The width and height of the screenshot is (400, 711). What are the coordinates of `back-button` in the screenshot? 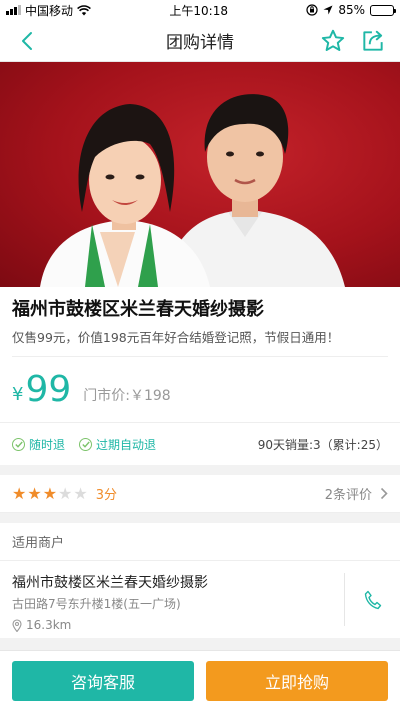 It's located at (27, 41).